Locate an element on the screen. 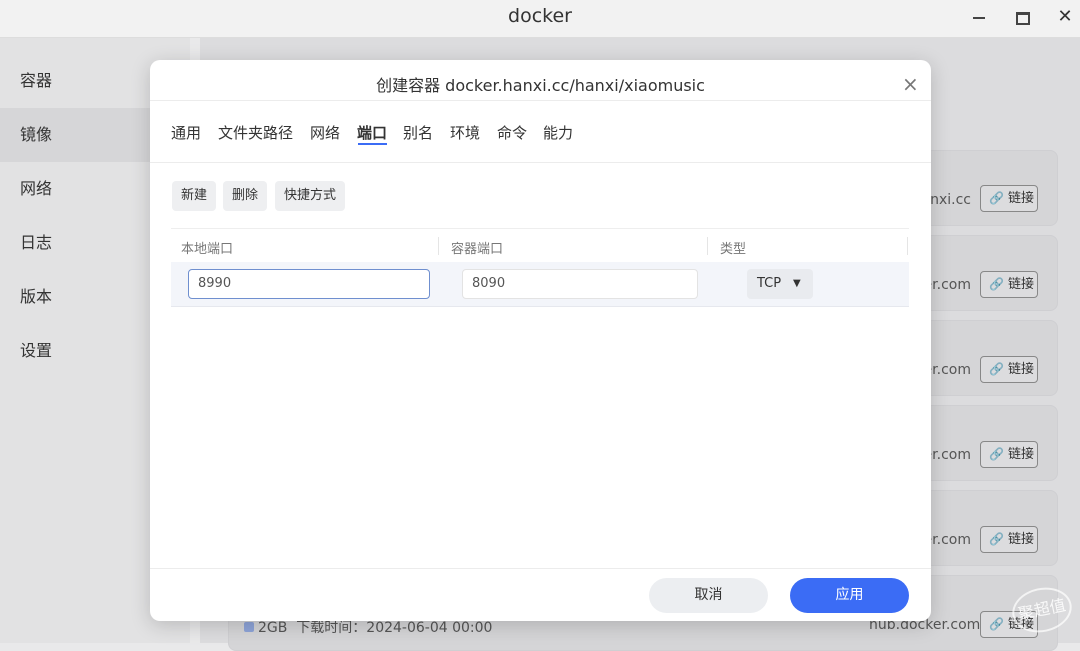  new-button: 新建 is located at coordinates (194, 196).